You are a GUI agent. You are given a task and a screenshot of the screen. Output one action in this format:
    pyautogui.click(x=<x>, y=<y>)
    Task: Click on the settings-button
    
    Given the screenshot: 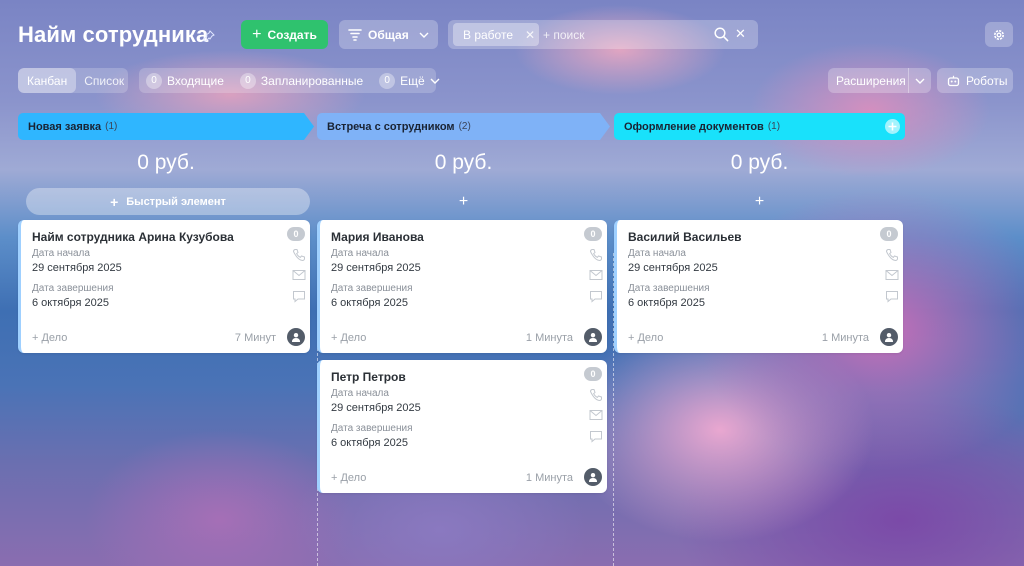 What is the action you would take?
    pyautogui.click(x=999, y=34)
    